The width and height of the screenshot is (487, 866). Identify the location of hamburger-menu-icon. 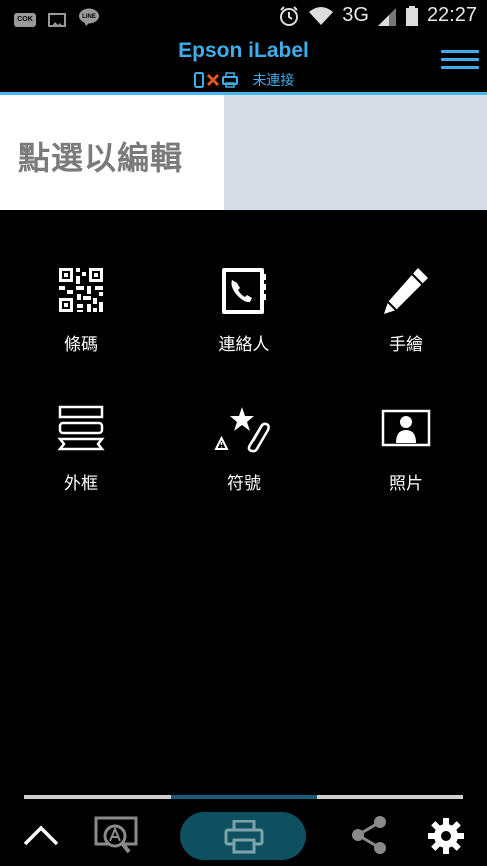
(460, 62).